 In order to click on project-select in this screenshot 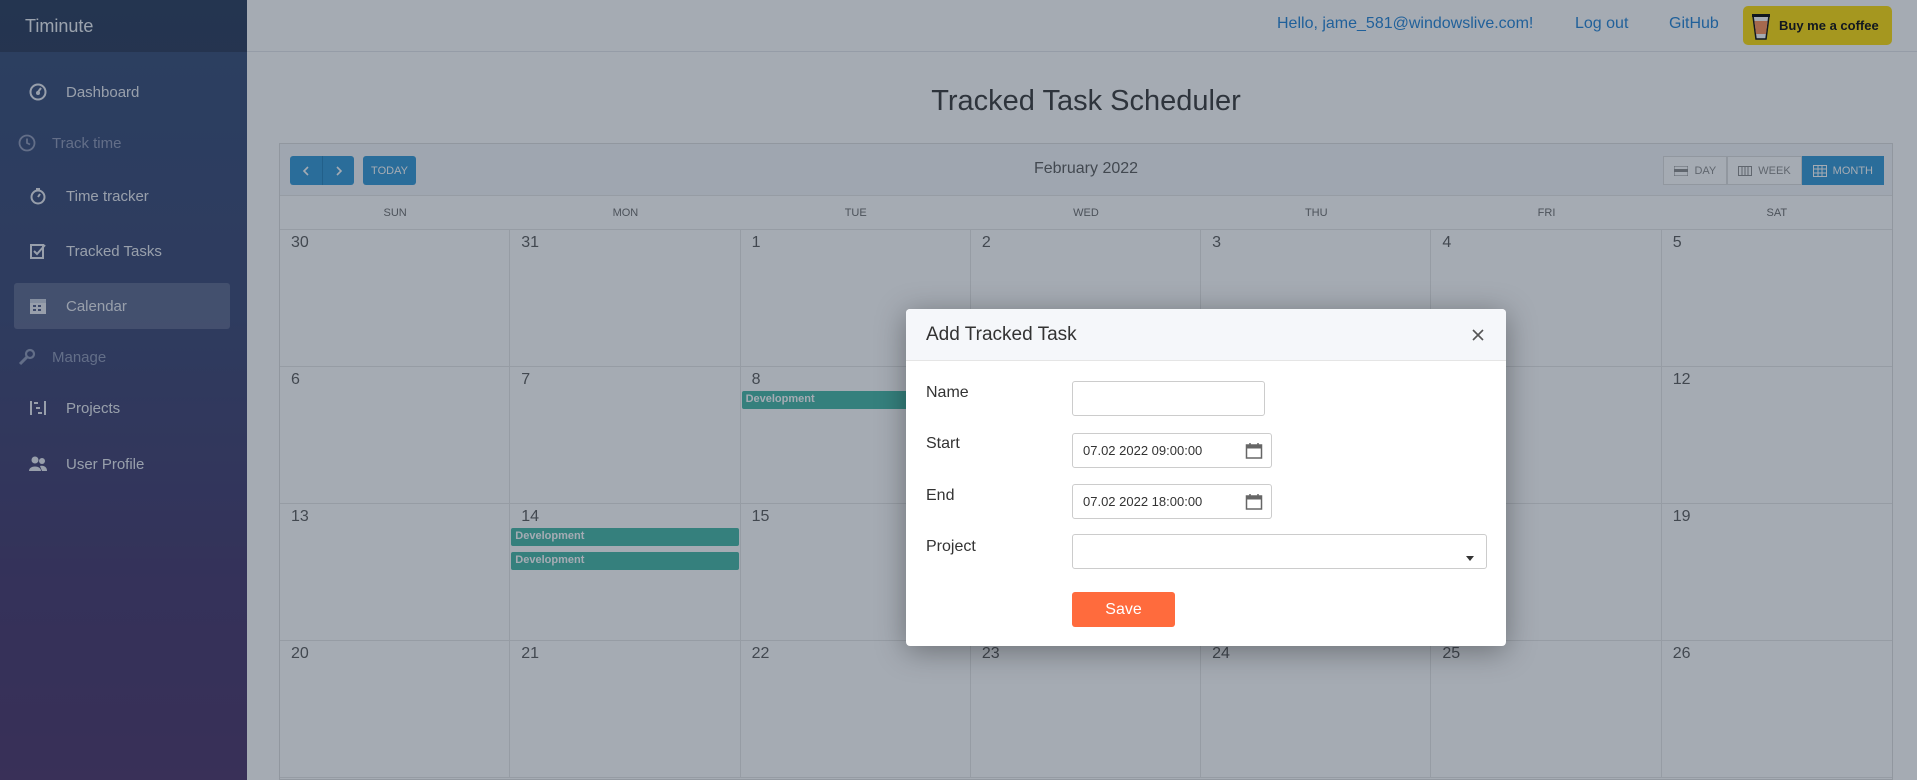, I will do `click(1279, 551)`.